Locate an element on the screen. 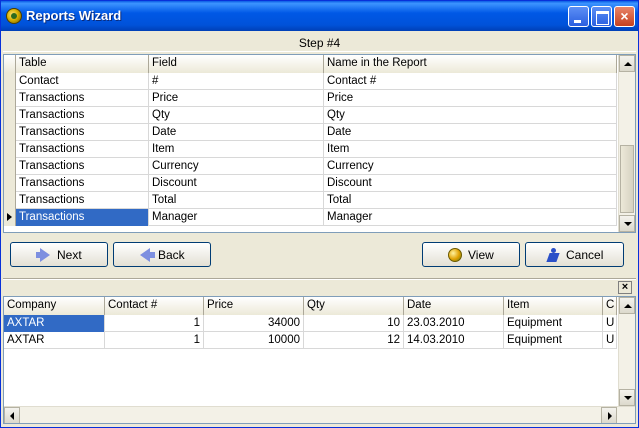 This screenshot has height=428, width=639. cell-date: 14.03.2010 is located at coordinates (454, 340).